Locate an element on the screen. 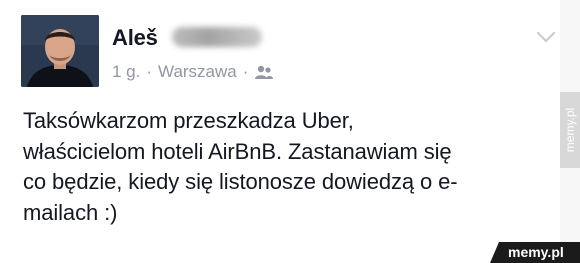 This screenshot has height=263, width=580. corner-watermark-text: memy.pl is located at coordinates (536, 252).